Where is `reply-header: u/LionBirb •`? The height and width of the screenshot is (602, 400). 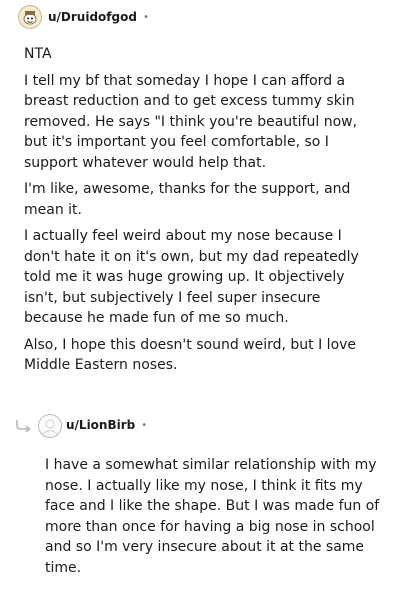 reply-header: u/LionBirb • is located at coordinates (106, 425).